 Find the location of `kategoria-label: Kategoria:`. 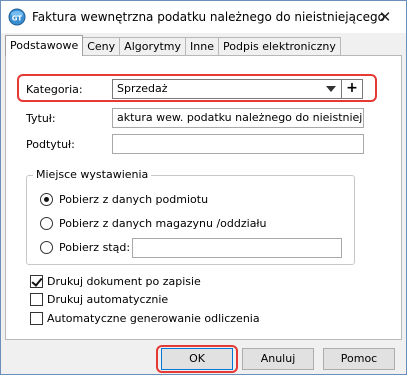

kategoria-label: Kategoria: is located at coordinates (54, 89).